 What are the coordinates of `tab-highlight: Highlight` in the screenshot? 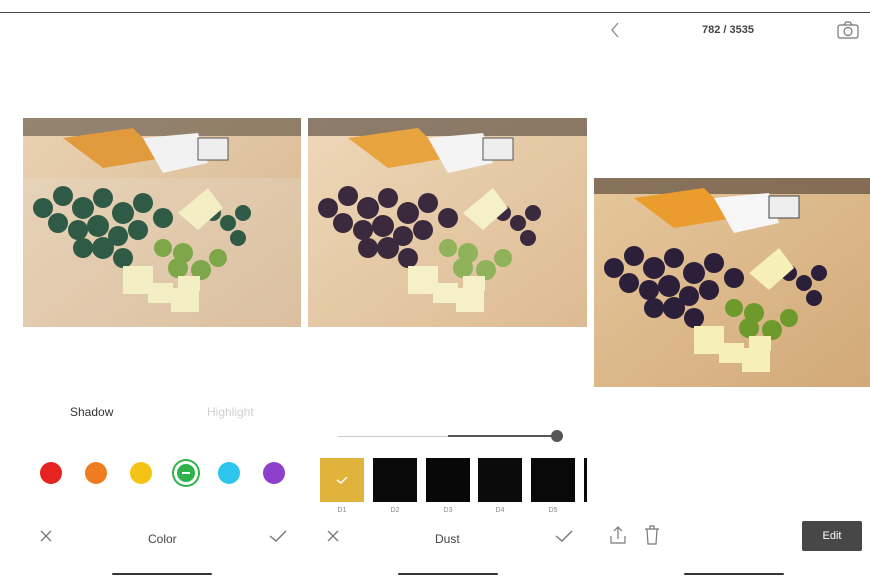 It's located at (230, 412).